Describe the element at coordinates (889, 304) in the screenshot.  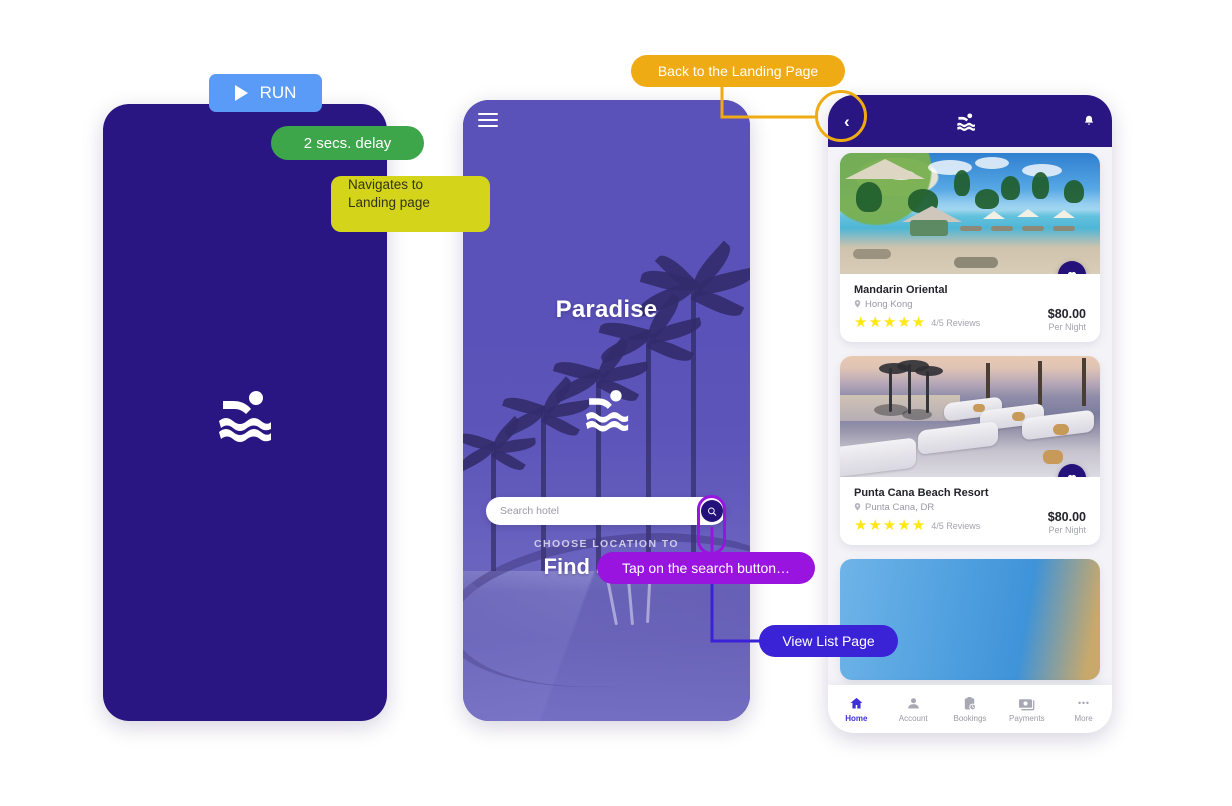
I see `hotel-location-label: Hong Kong` at that location.